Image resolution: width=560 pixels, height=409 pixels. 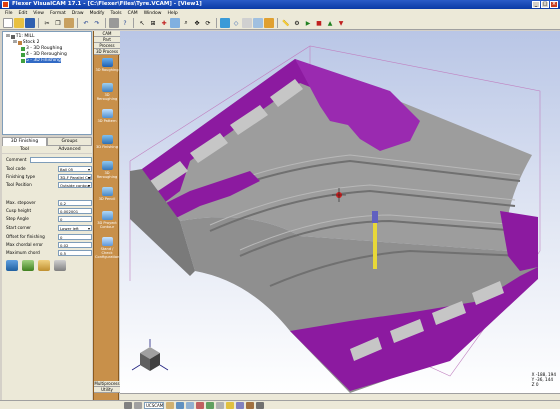 I want to click on tab-3d-finishing: 3D Finishing, so click(x=24, y=141).